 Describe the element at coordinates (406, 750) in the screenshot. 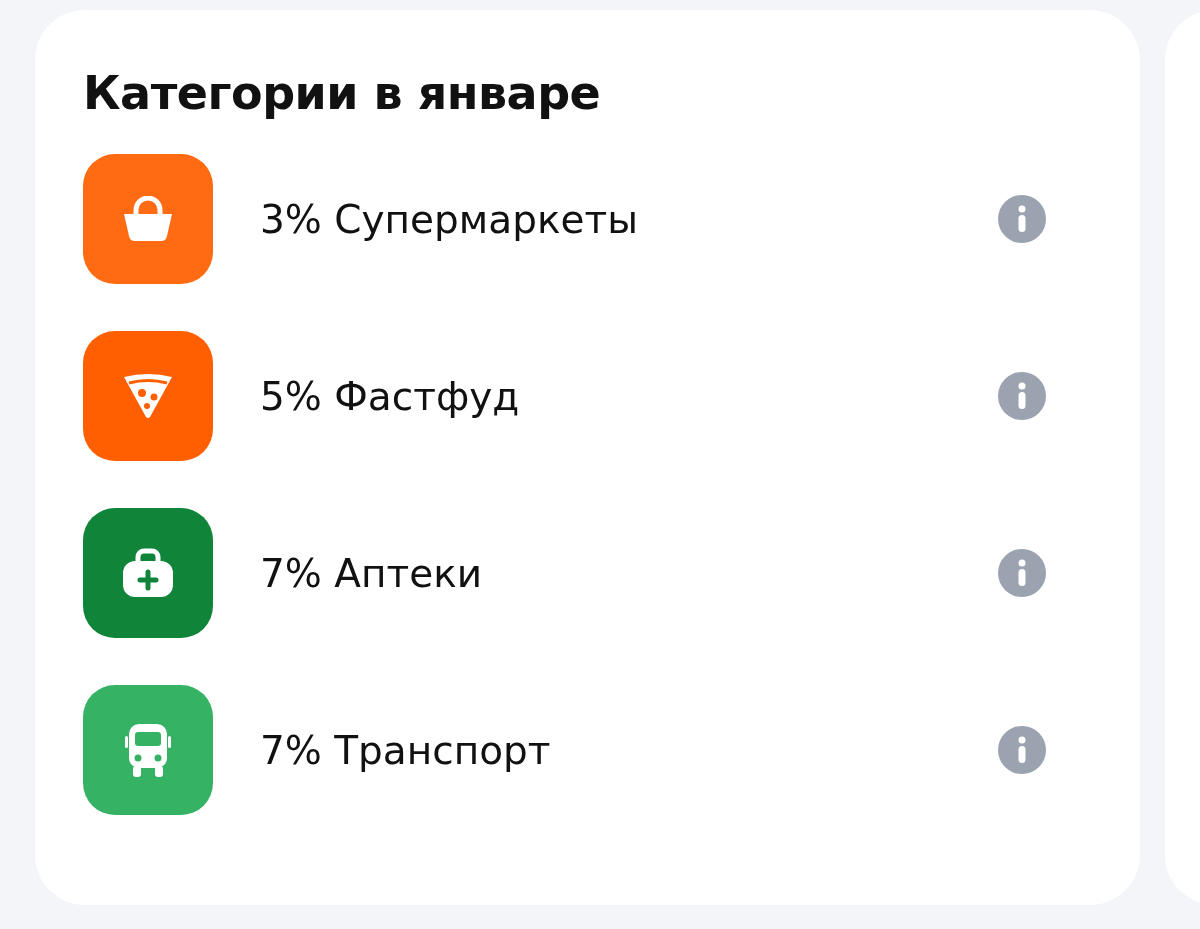

I see `category-label: 7% Транспорт` at that location.